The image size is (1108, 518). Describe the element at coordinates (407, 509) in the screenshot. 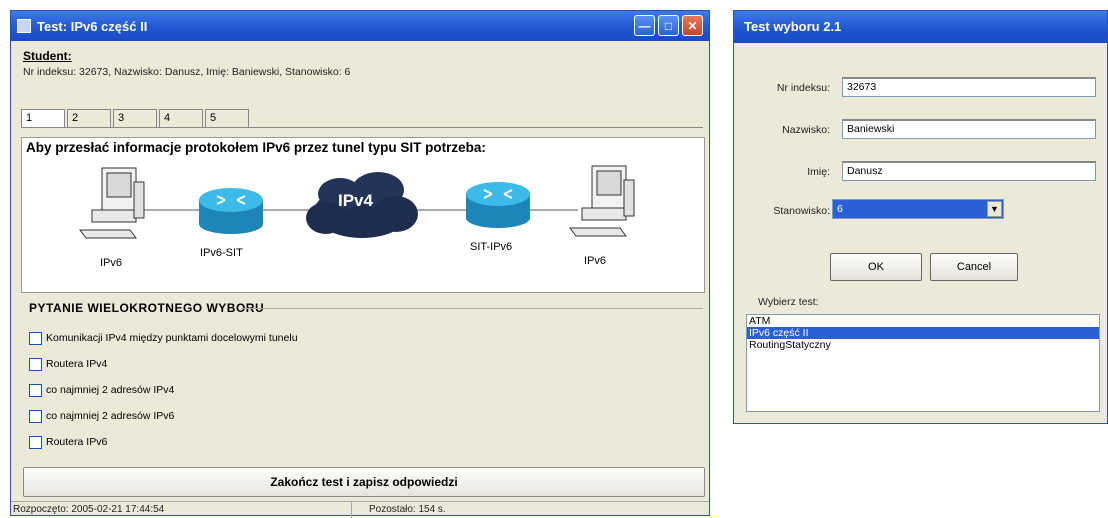

I see `status-remaining: Pozostało: 154 s.` at that location.